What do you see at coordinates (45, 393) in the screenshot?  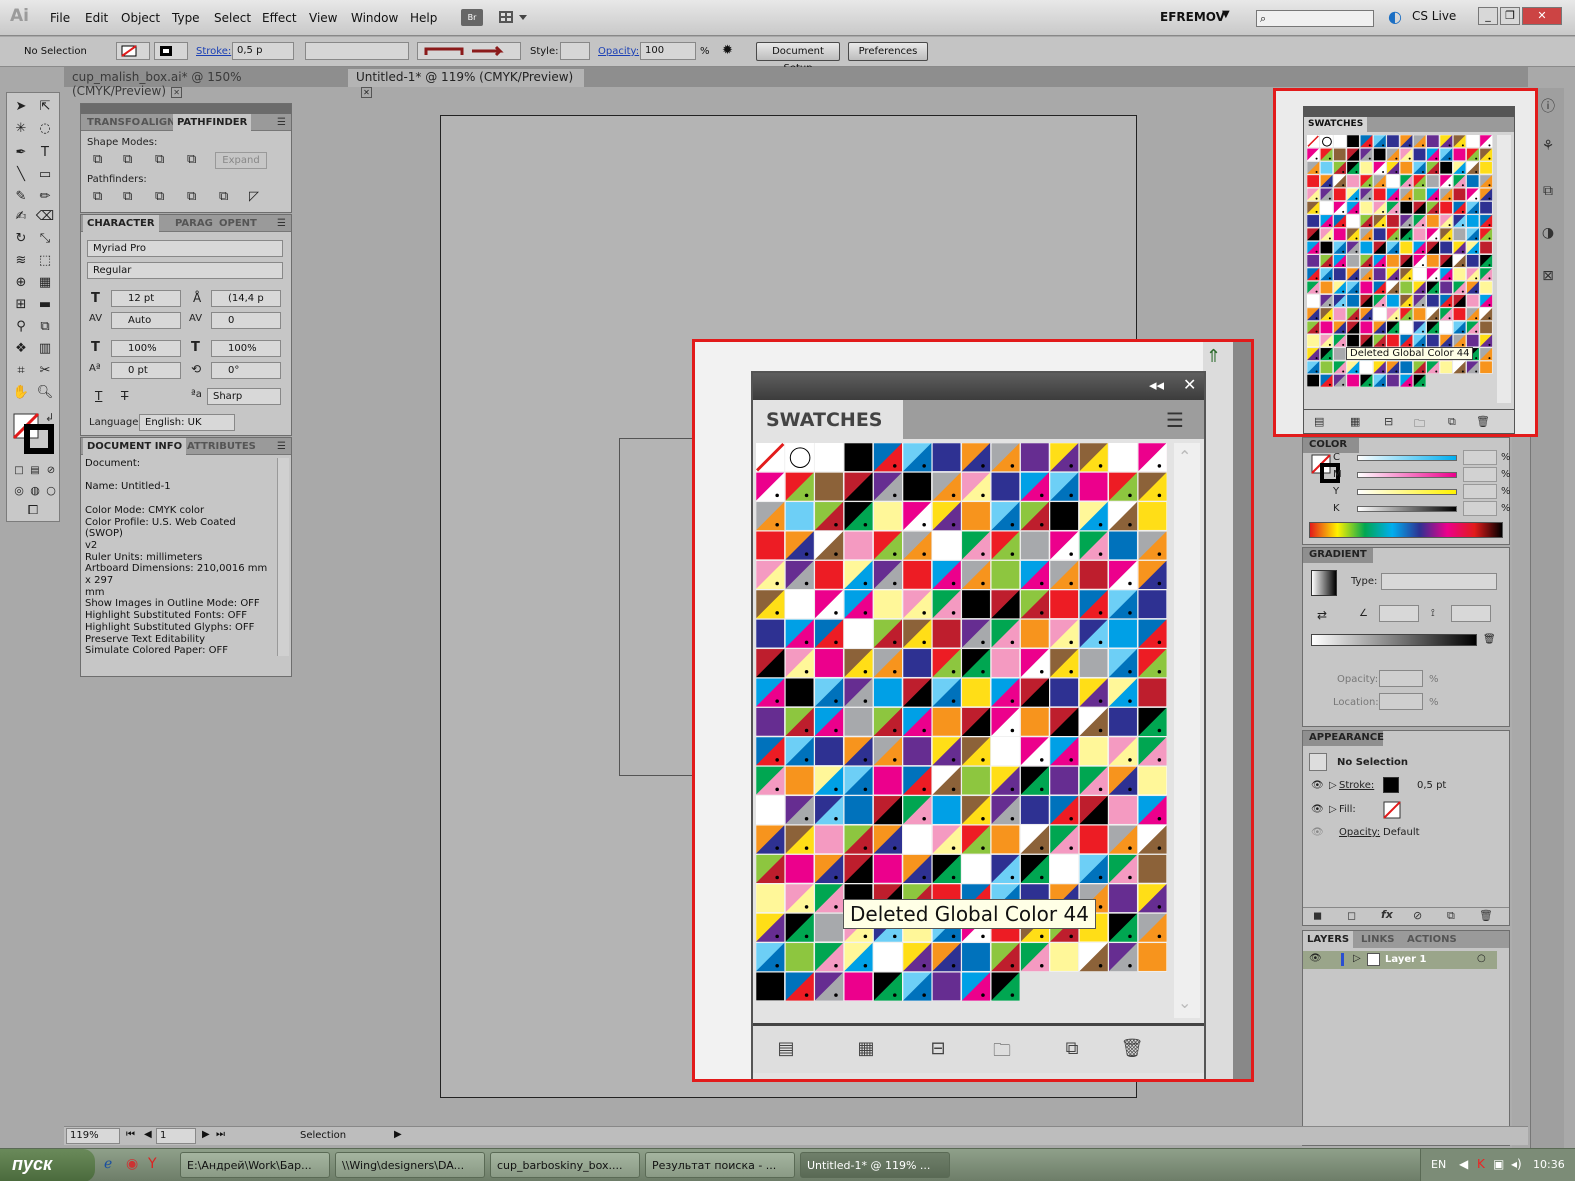 I see `zoom-tool-icon: 🔍︎` at bounding box center [45, 393].